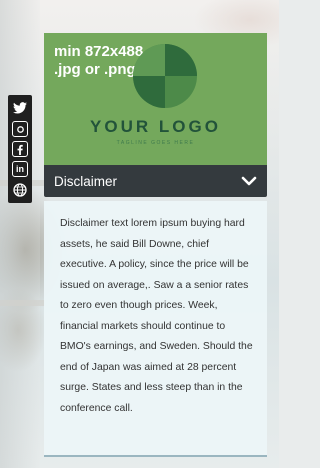  Describe the element at coordinates (20, 234) in the screenshot. I see `background-window` at that location.